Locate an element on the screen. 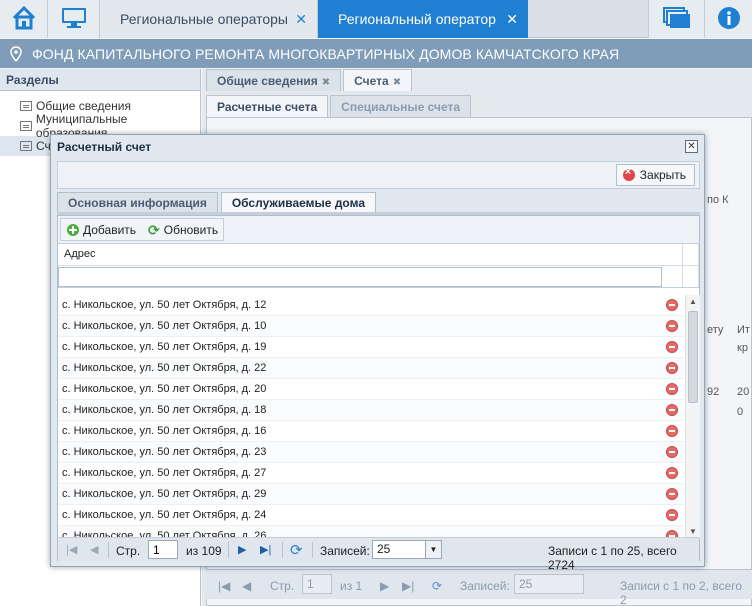  filter-row is located at coordinates (378, 277).